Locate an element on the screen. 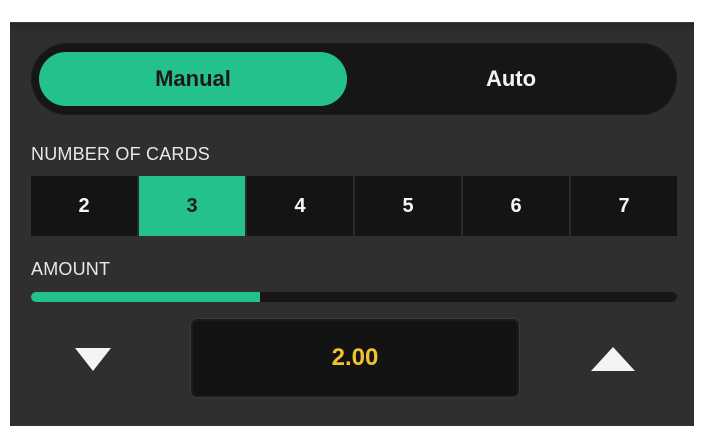 The image size is (702, 436). triangle-up-icon is located at coordinates (613, 359).